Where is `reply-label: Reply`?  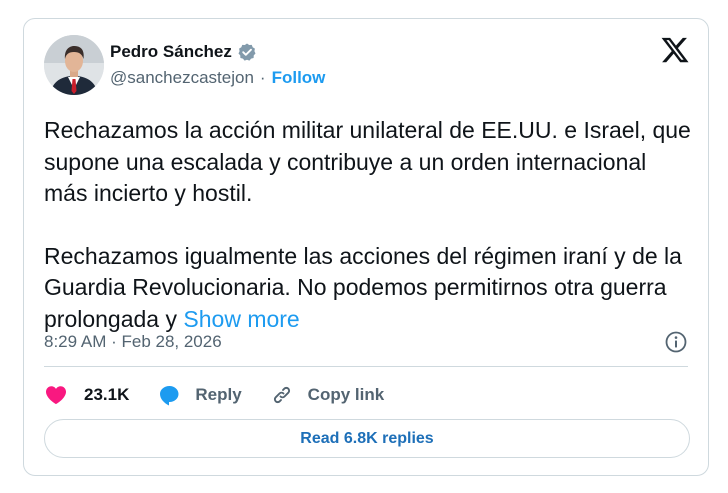
reply-label: Reply is located at coordinates (218, 394).